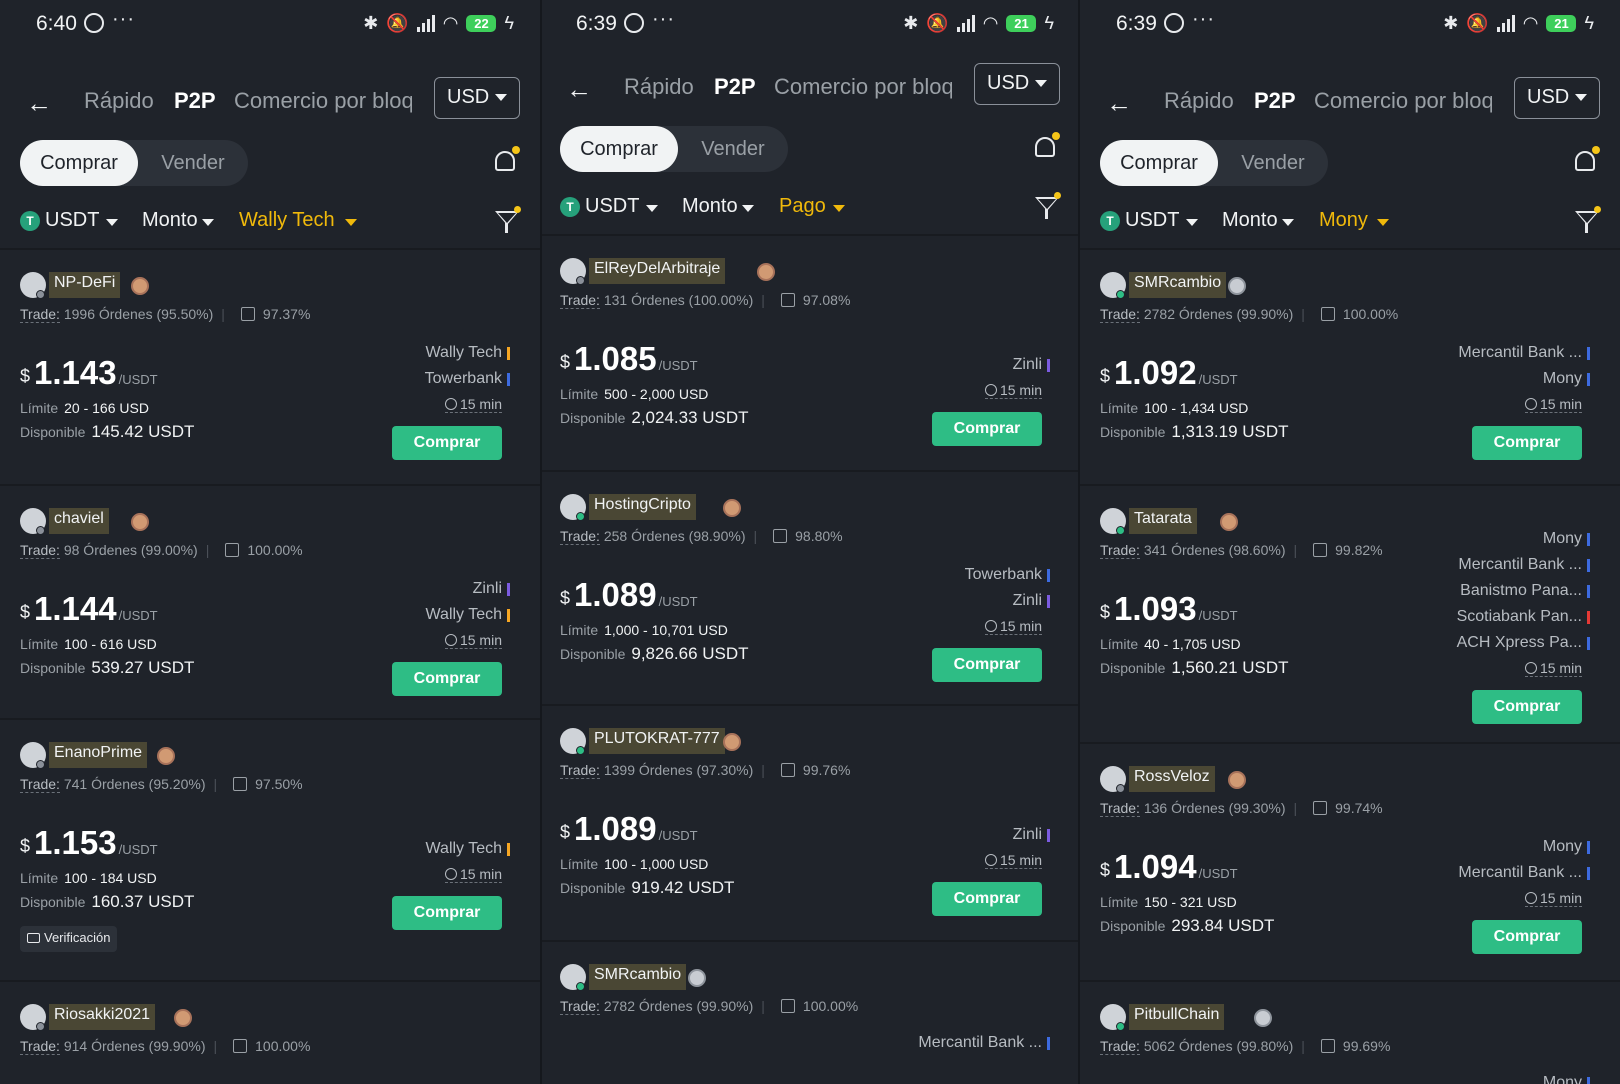  Describe the element at coordinates (85, 285) in the screenshot. I see `advertiser-name: NP-DeFi` at that location.